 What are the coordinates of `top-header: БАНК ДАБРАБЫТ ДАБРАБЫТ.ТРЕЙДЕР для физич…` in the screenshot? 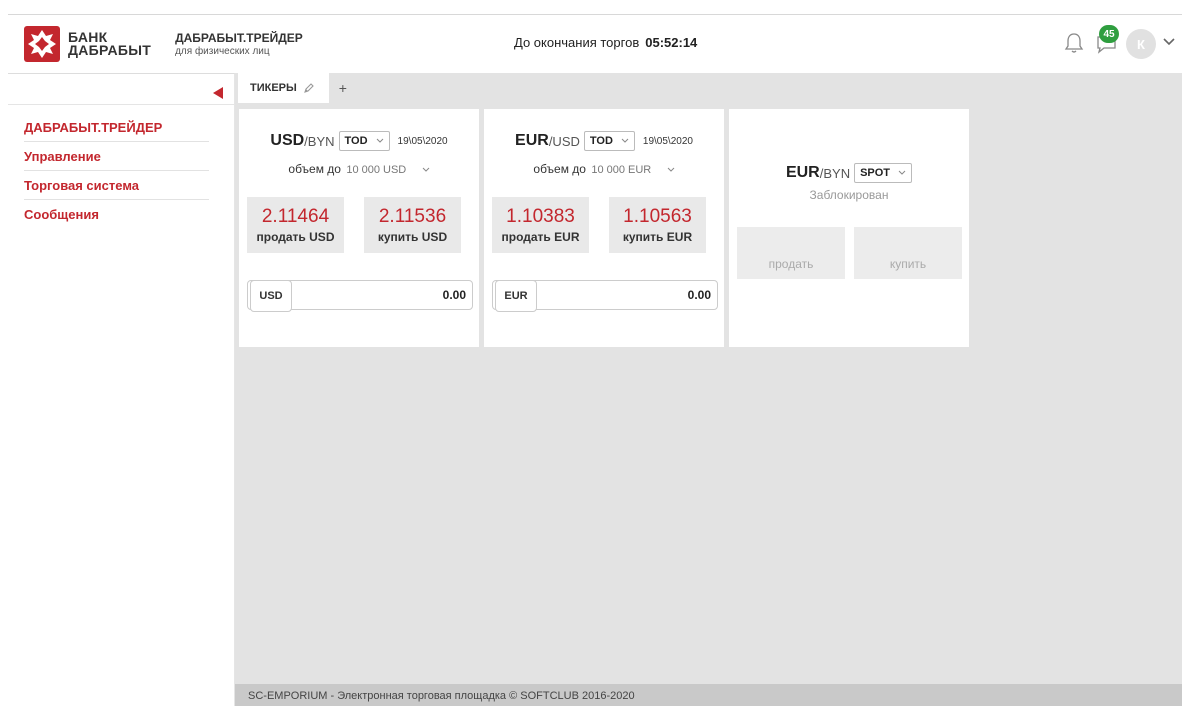 It's located at (595, 43).